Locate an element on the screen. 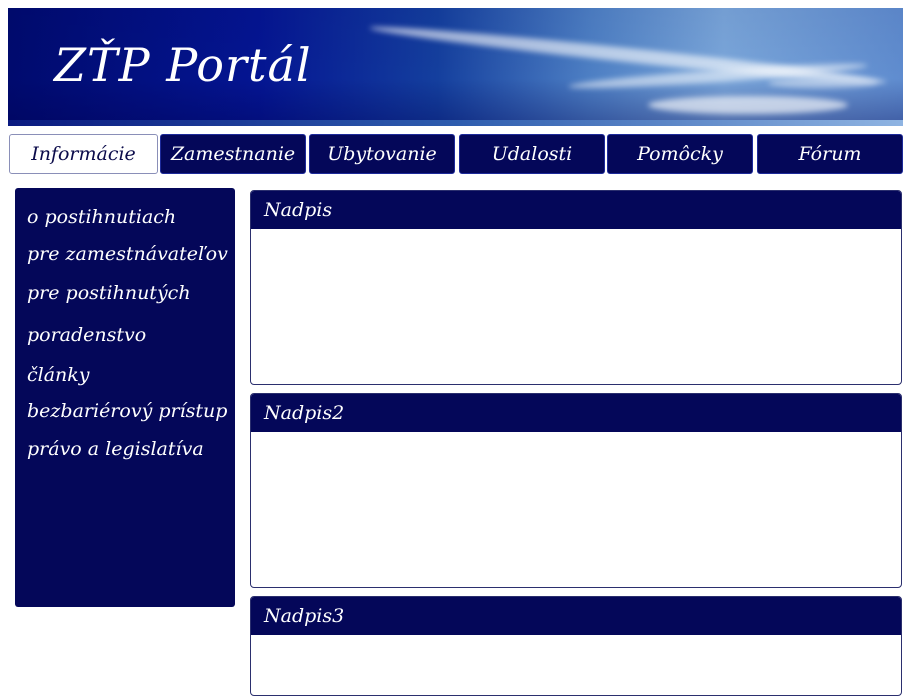  tab-label: Ubytovanie is located at coordinates (382, 154).